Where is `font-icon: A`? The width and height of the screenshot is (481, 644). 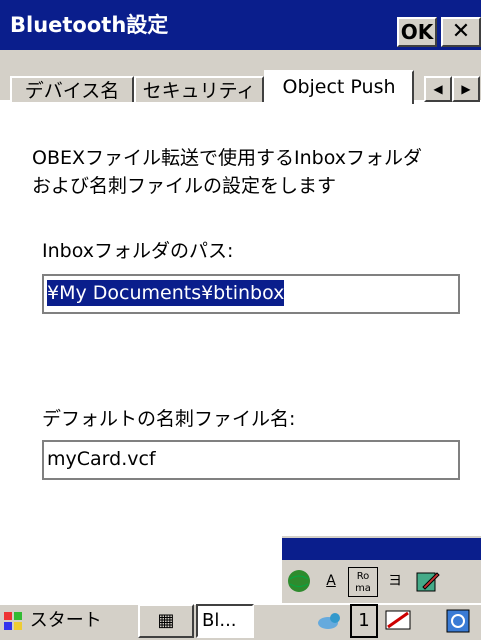 font-icon: A is located at coordinates (331, 582).